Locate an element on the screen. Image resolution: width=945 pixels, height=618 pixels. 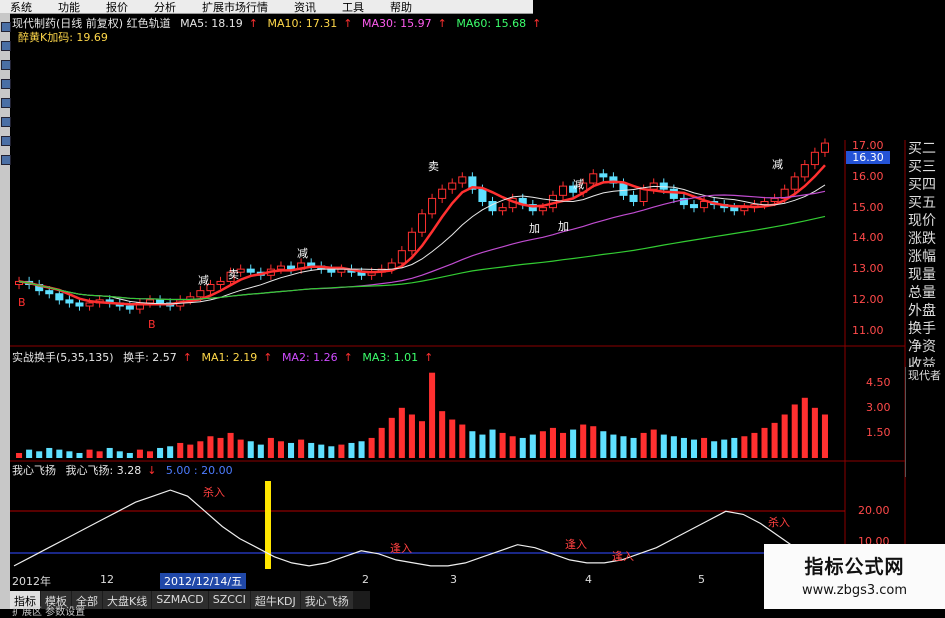
quote-field-6: 涨幅 is located at coordinates (922, 257).